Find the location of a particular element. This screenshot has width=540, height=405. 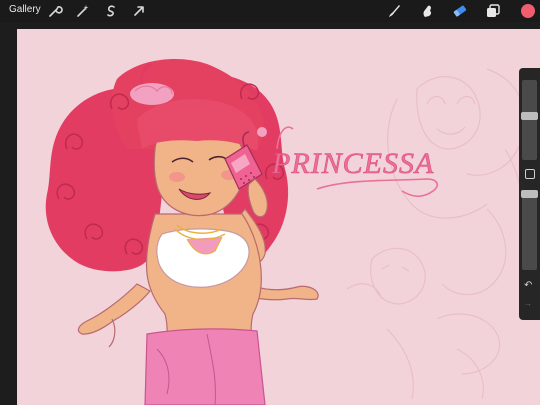

redo-arrow-icon: → is located at coordinates (528, 304).